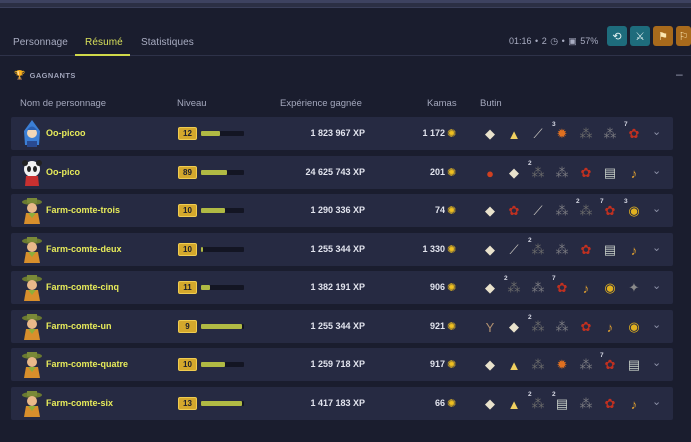 The height and width of the screenshot is (442, 691). I want to click on loot-glyph: ⁂, so click(514, 287).